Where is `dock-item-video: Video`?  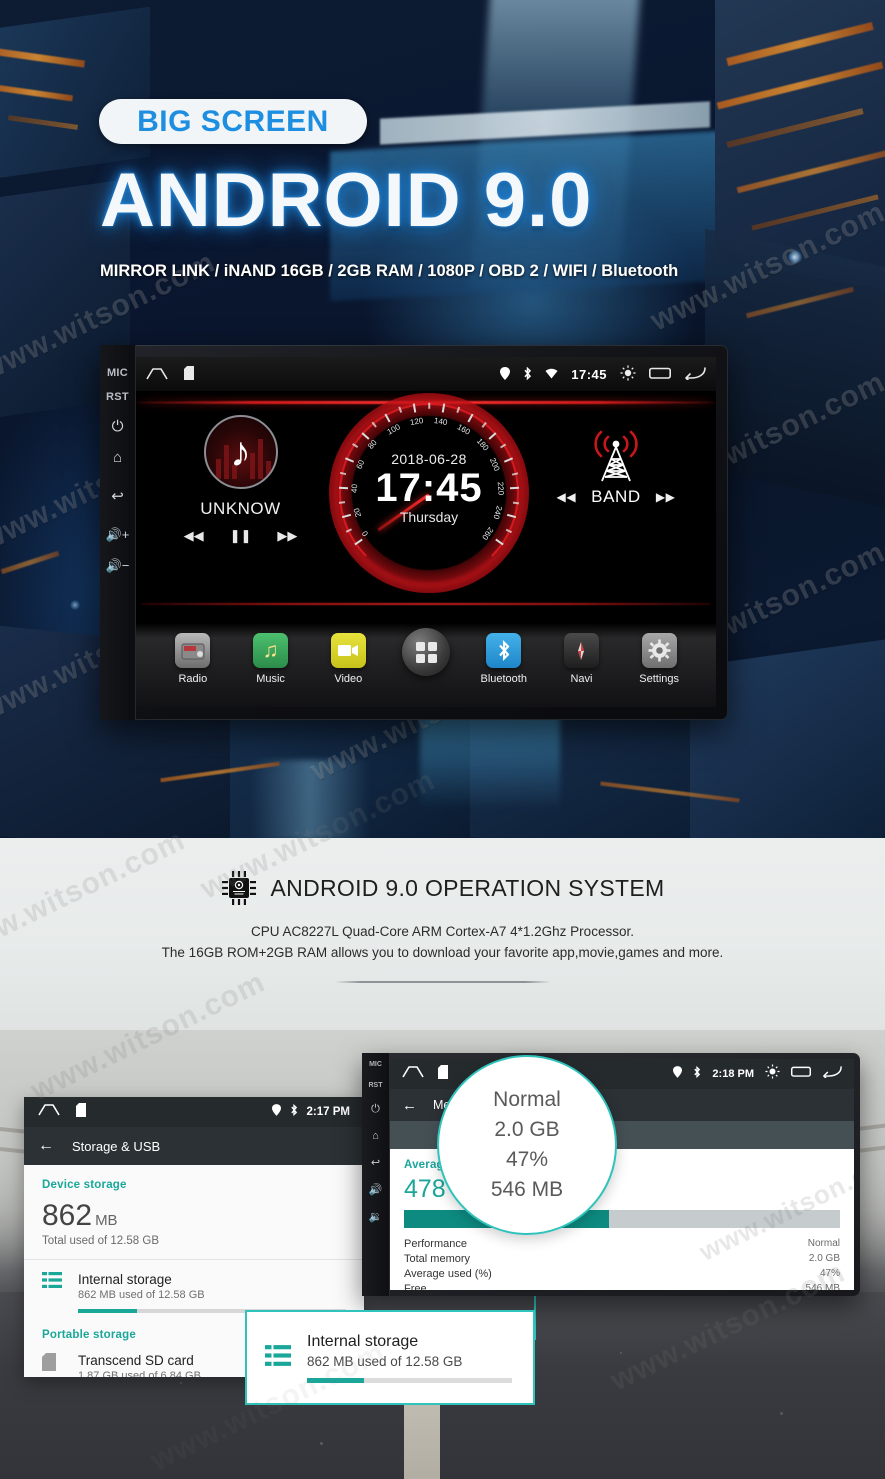
dock-item-video: Video is located at coordinates (348, 659).